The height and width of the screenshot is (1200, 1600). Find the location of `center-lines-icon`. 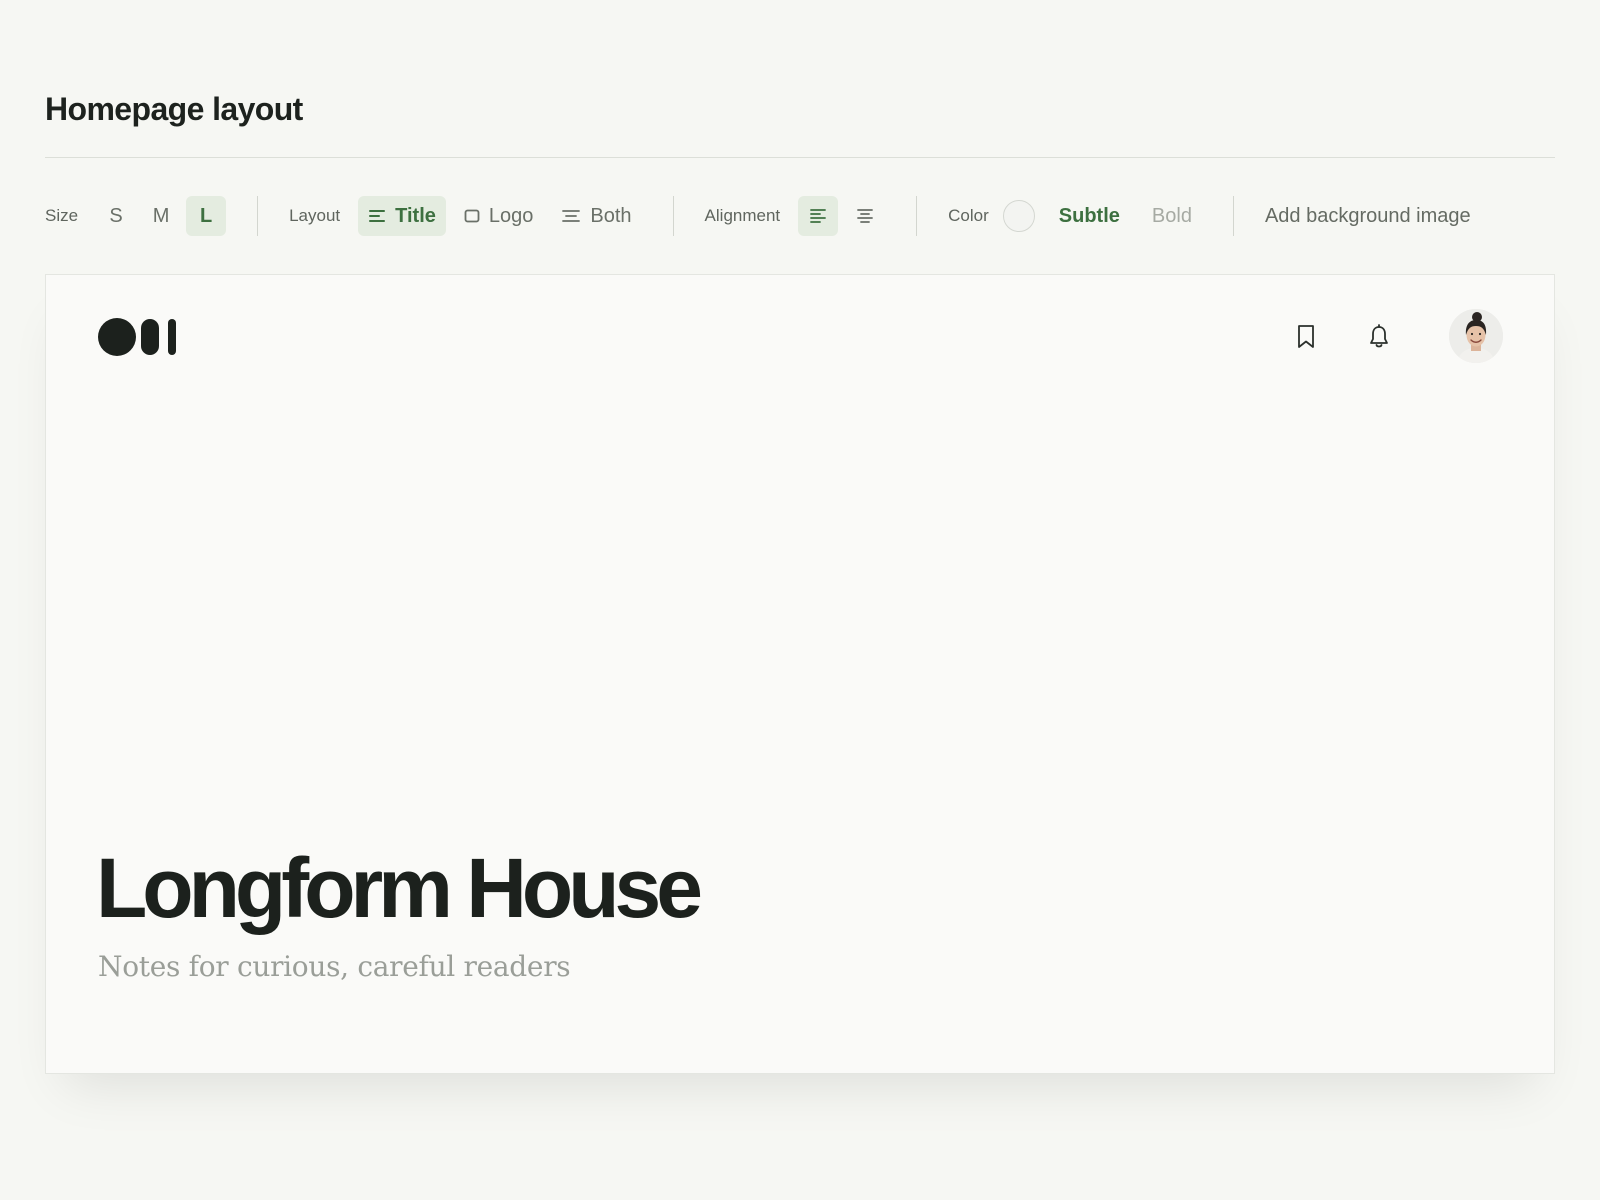

center-lines-icon is located at coordinates (571, 216).